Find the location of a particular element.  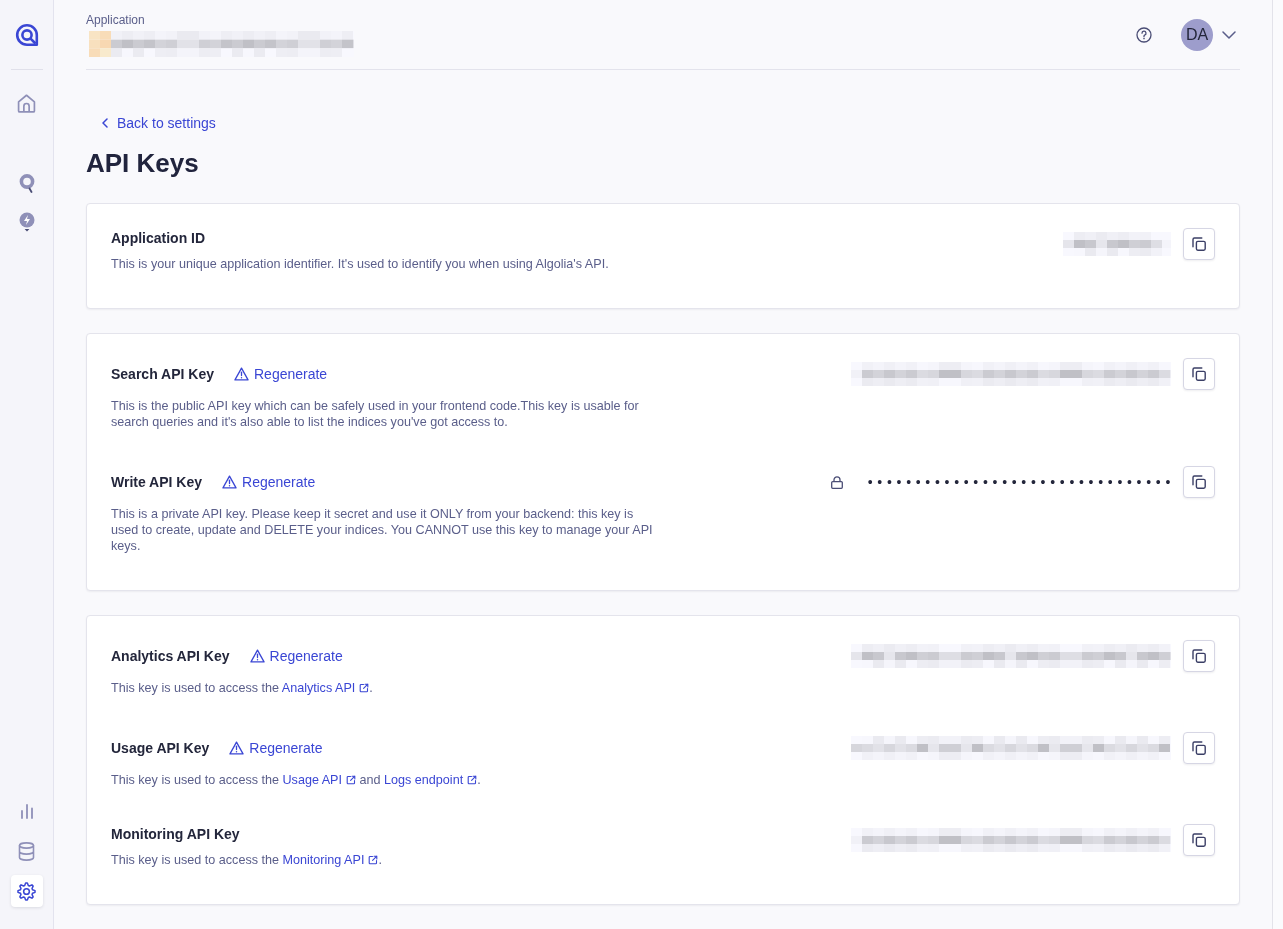

chevron-left-icon is located at coordinates (105, 123).